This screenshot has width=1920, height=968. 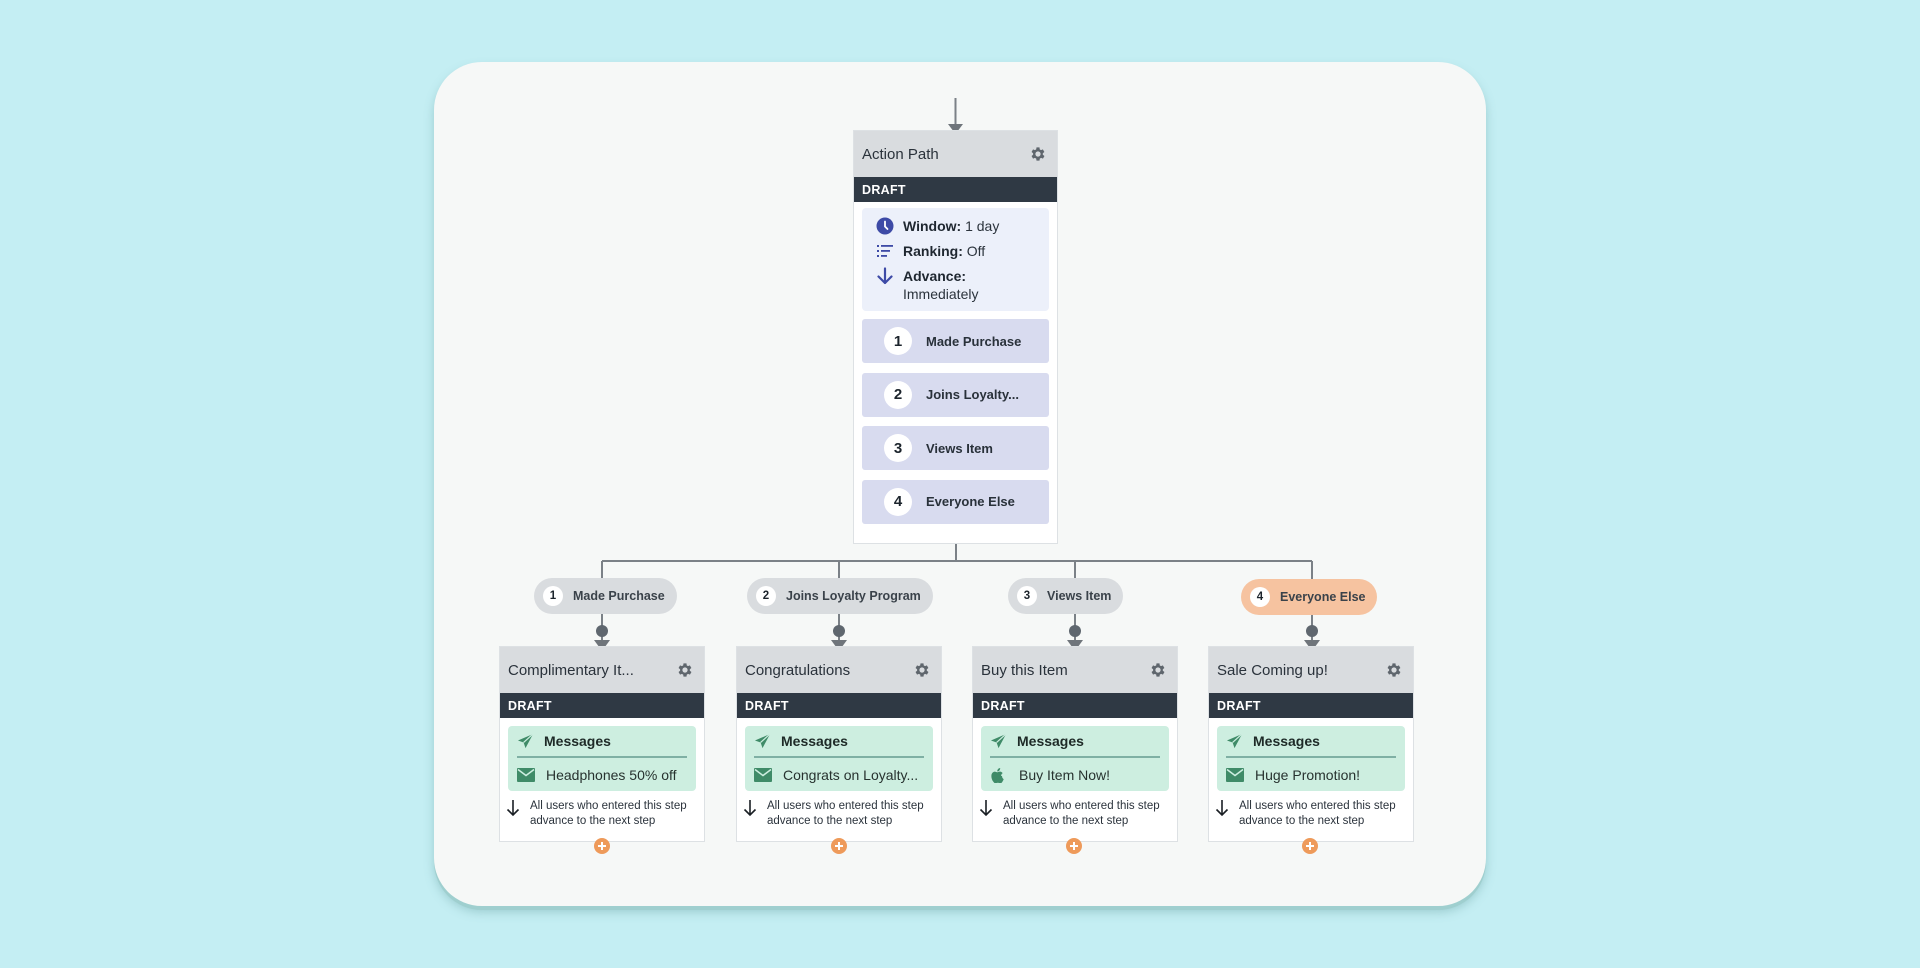 What do you see at coordinates (900, 154) in the screenshot?
I see `action-path-title: Action Path` at bounding box center [900, 154].